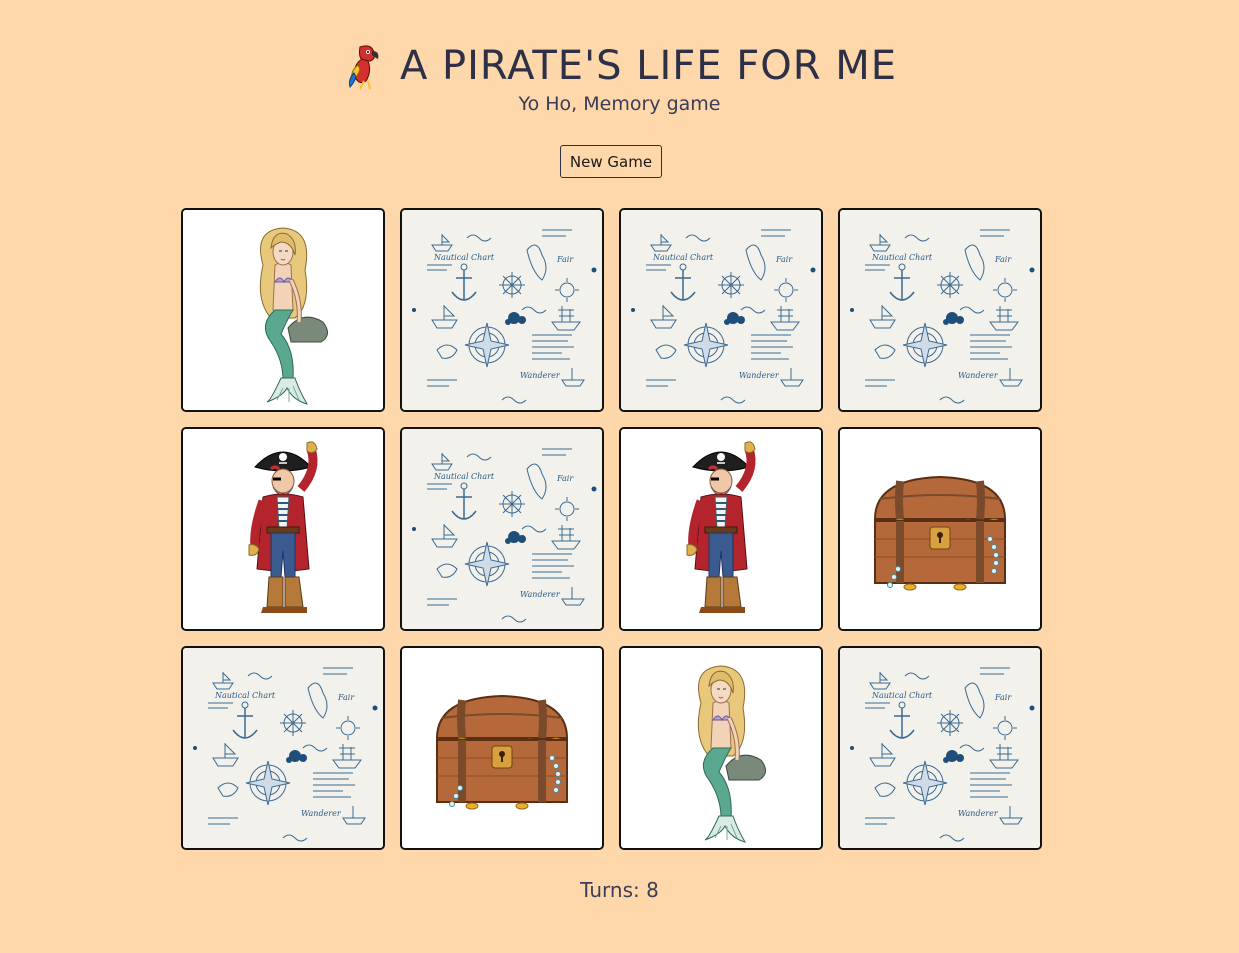 Image resolution: width=1239 pixels, height=953 pixels. What do you see at coordinates (619, 104) in the screenshot?
I see `page-subtitle: Yo Ho, Memory game` at bounding box center [619, 104].